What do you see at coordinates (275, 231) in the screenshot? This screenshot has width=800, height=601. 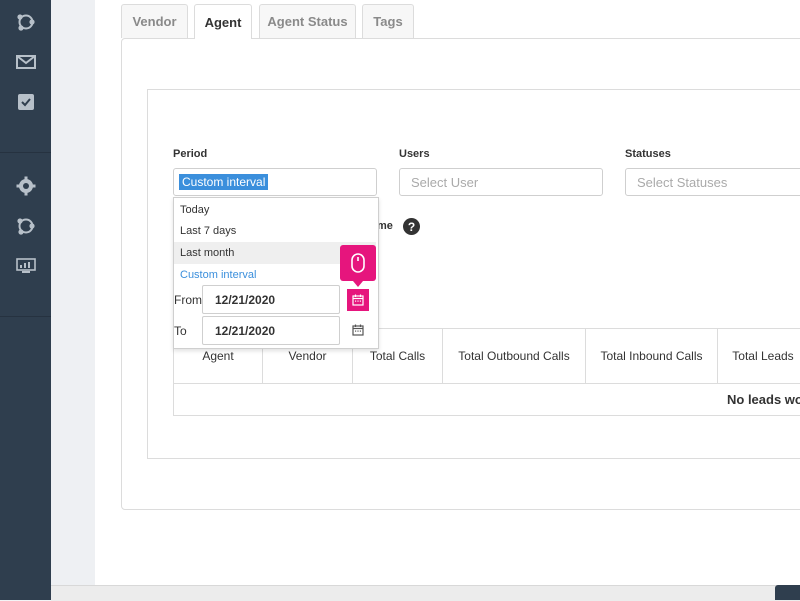 I see `period-option-last-7-days: Last 7 days` at bounding box center [275, 231].